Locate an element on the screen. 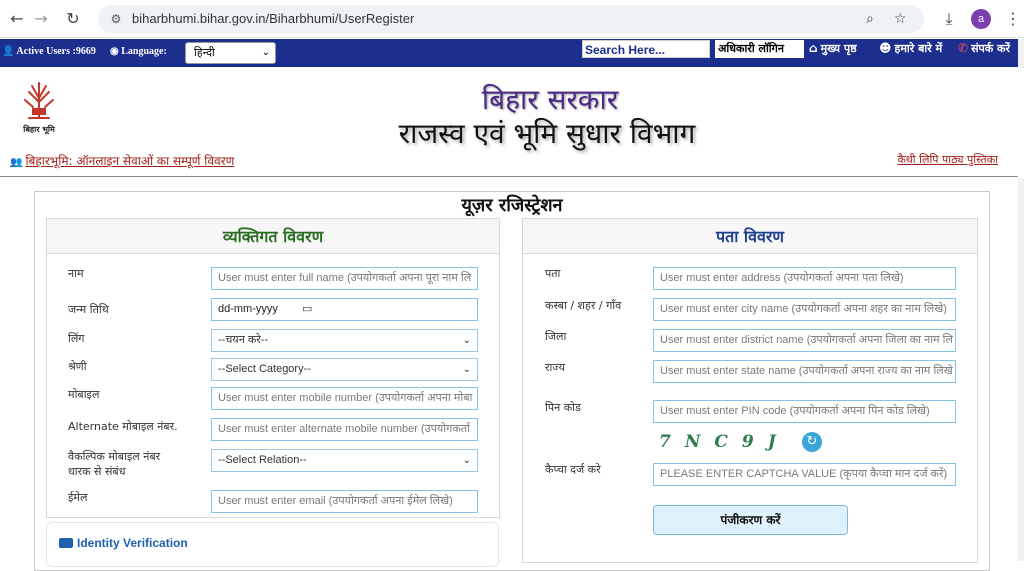 The height and width of the screenshot is (571, 1024). captcha-label: कैप्चा दर्ज करे is located at coordinates (573, 469).